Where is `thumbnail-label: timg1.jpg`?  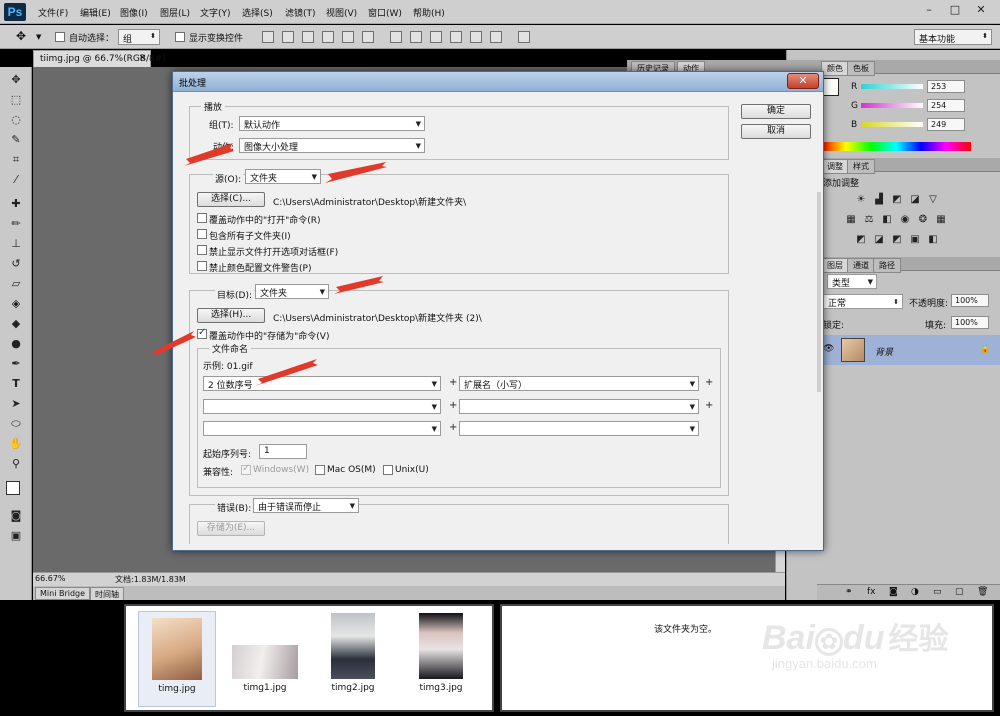 thumbnail-label: timg1.jpg is located at coordinates (265, 688).